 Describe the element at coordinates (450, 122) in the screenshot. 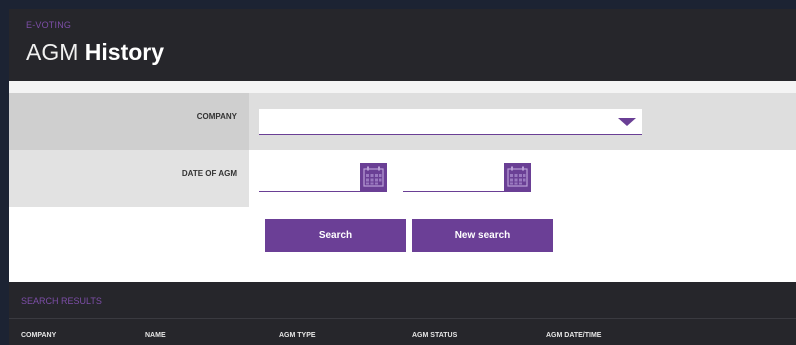

I see `company-select` at that location.